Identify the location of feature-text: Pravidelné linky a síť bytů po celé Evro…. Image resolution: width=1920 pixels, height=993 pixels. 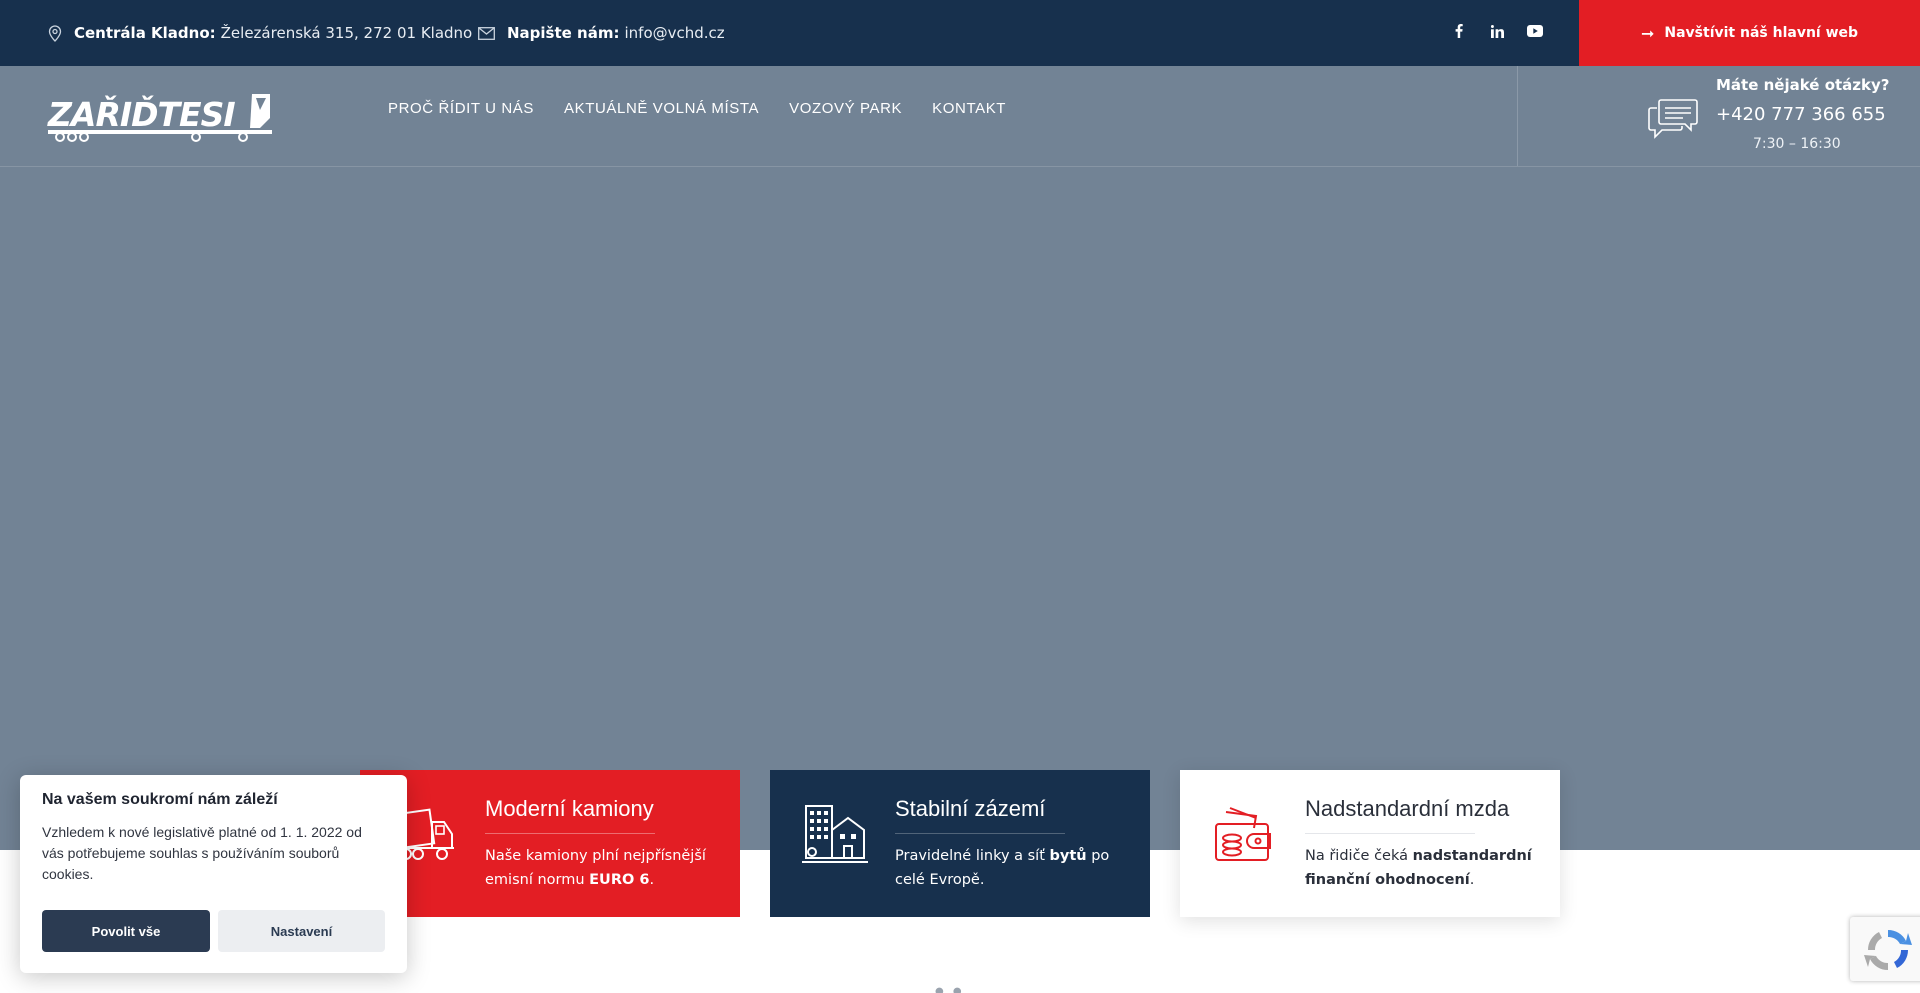
(1002, 868).